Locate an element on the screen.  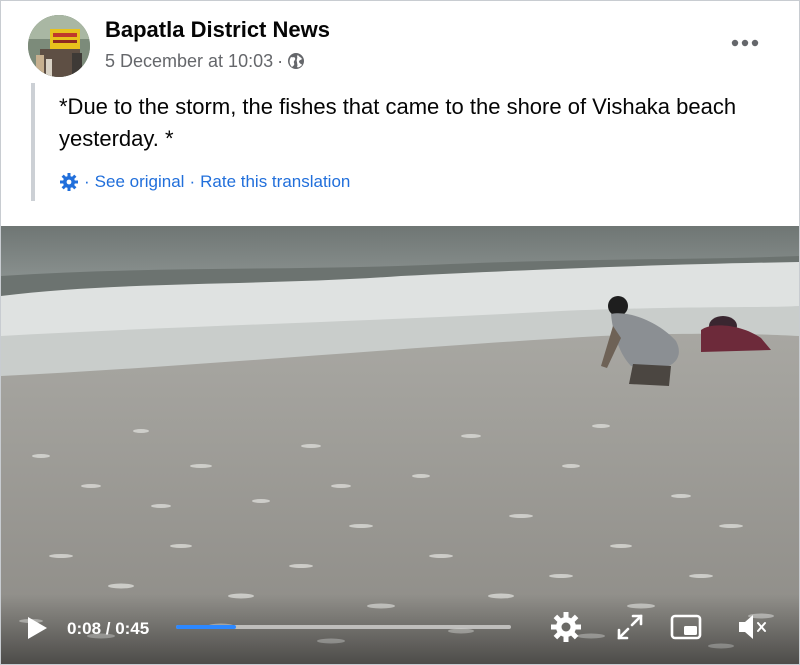
video-controls: 0:08 / 0:45 is located at coordinates (400, 629).